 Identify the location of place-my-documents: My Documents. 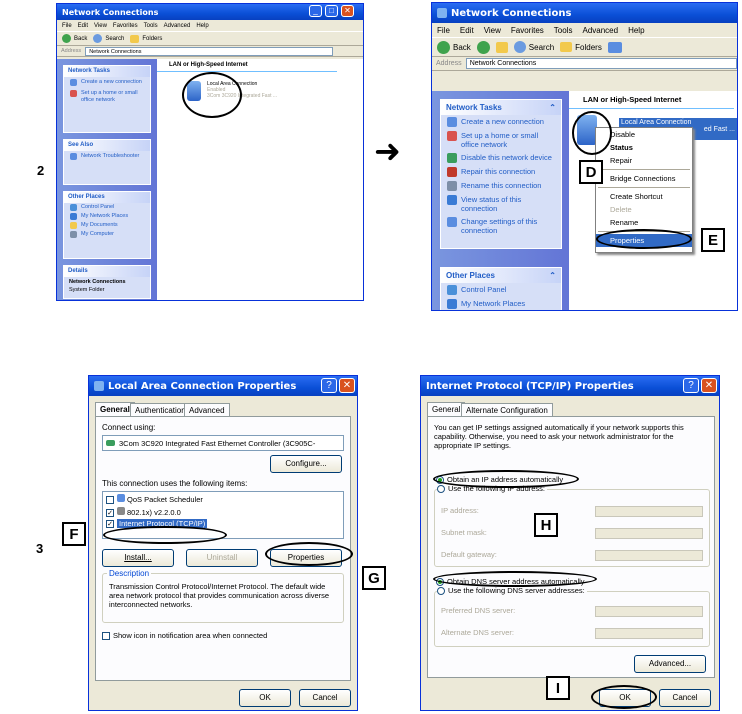
(107, 225).